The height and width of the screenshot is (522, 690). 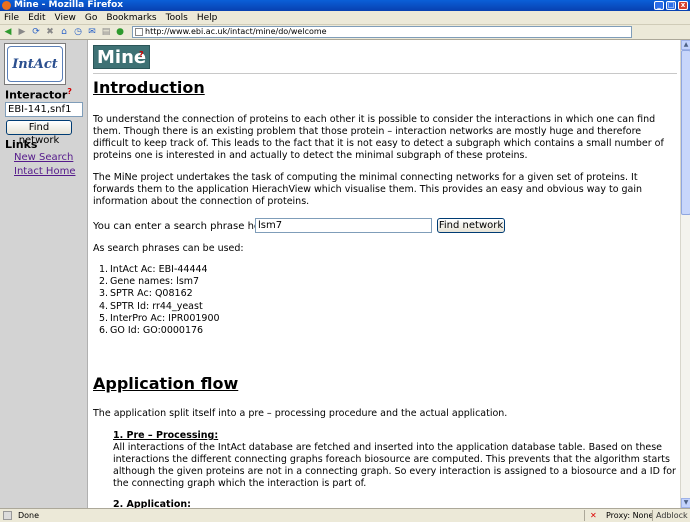 What do you see at coordinates (471, 225) in the screenshot?
I see `find-network-button: Find network` at bounding box center [471, 225].